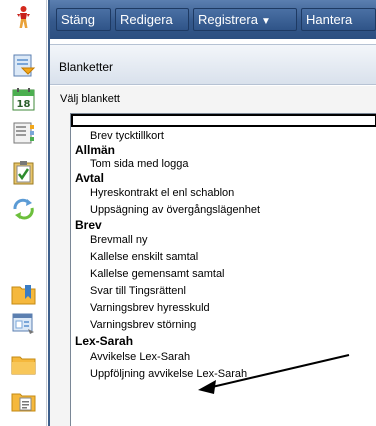 Image resolution: width=376 pixels, height=426 pixels. What do you see at coordinates (157, 274) in the screenshot?
I see `list-item: Kallelse gemensamt samtal` at bounding box center [157, 274].